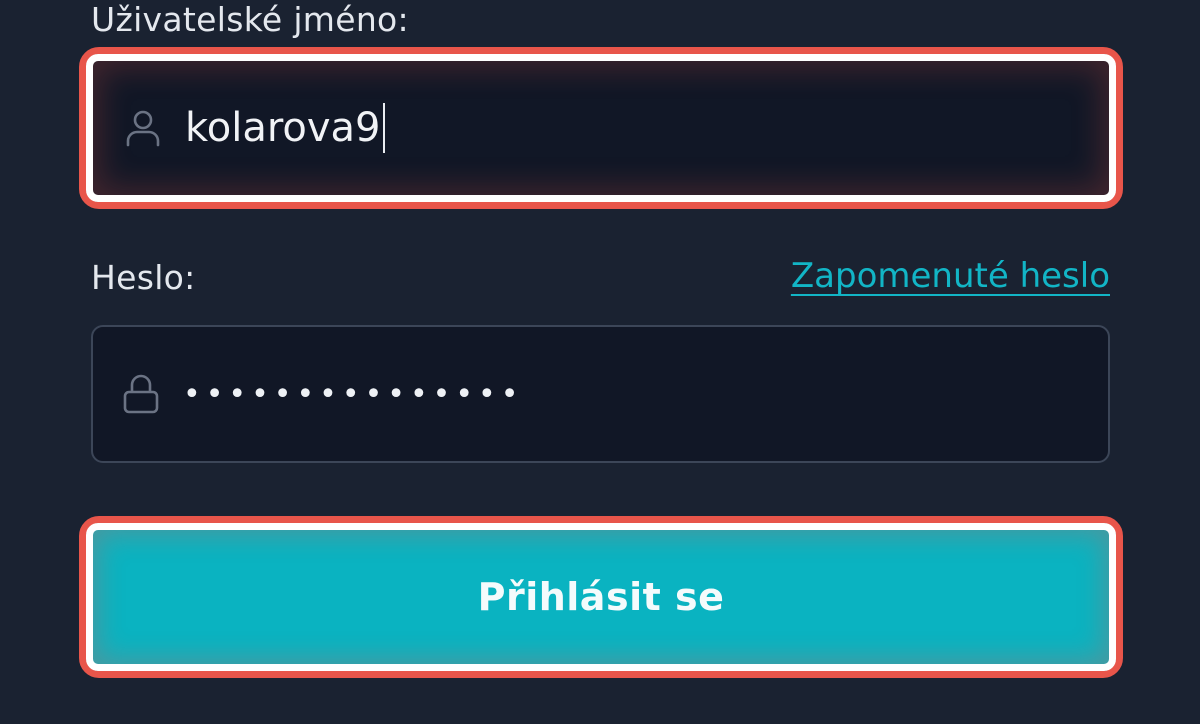 The width and height of the screenshot is (1200, 724). I want to click on text-caret, so click(383, 128).